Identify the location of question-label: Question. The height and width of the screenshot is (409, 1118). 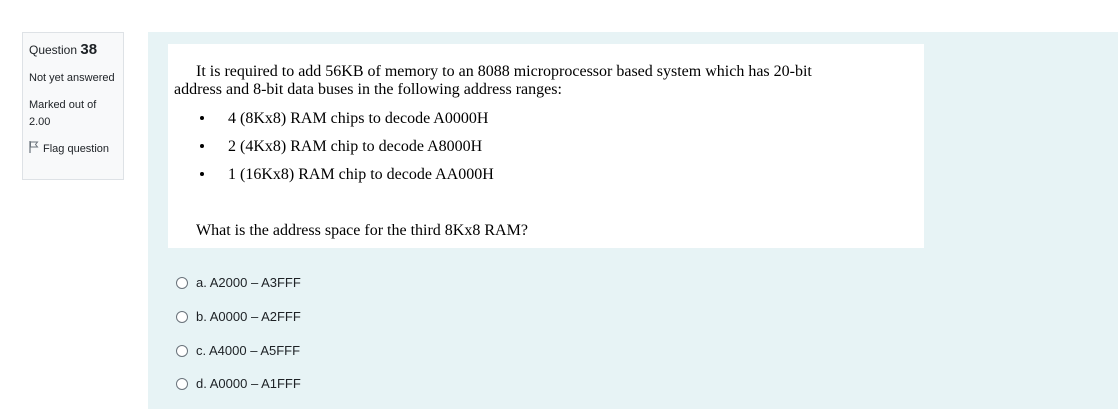
(53, 50).